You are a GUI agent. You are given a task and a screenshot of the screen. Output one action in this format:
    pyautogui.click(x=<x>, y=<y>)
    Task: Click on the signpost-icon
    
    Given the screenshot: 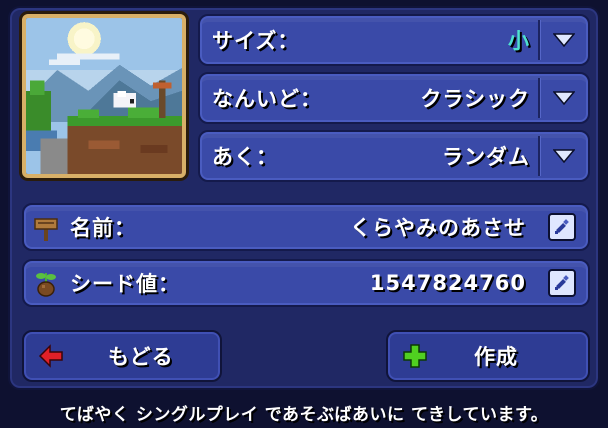 What is the action you would take?
    pyautogui.click(x=46, y=229)
    